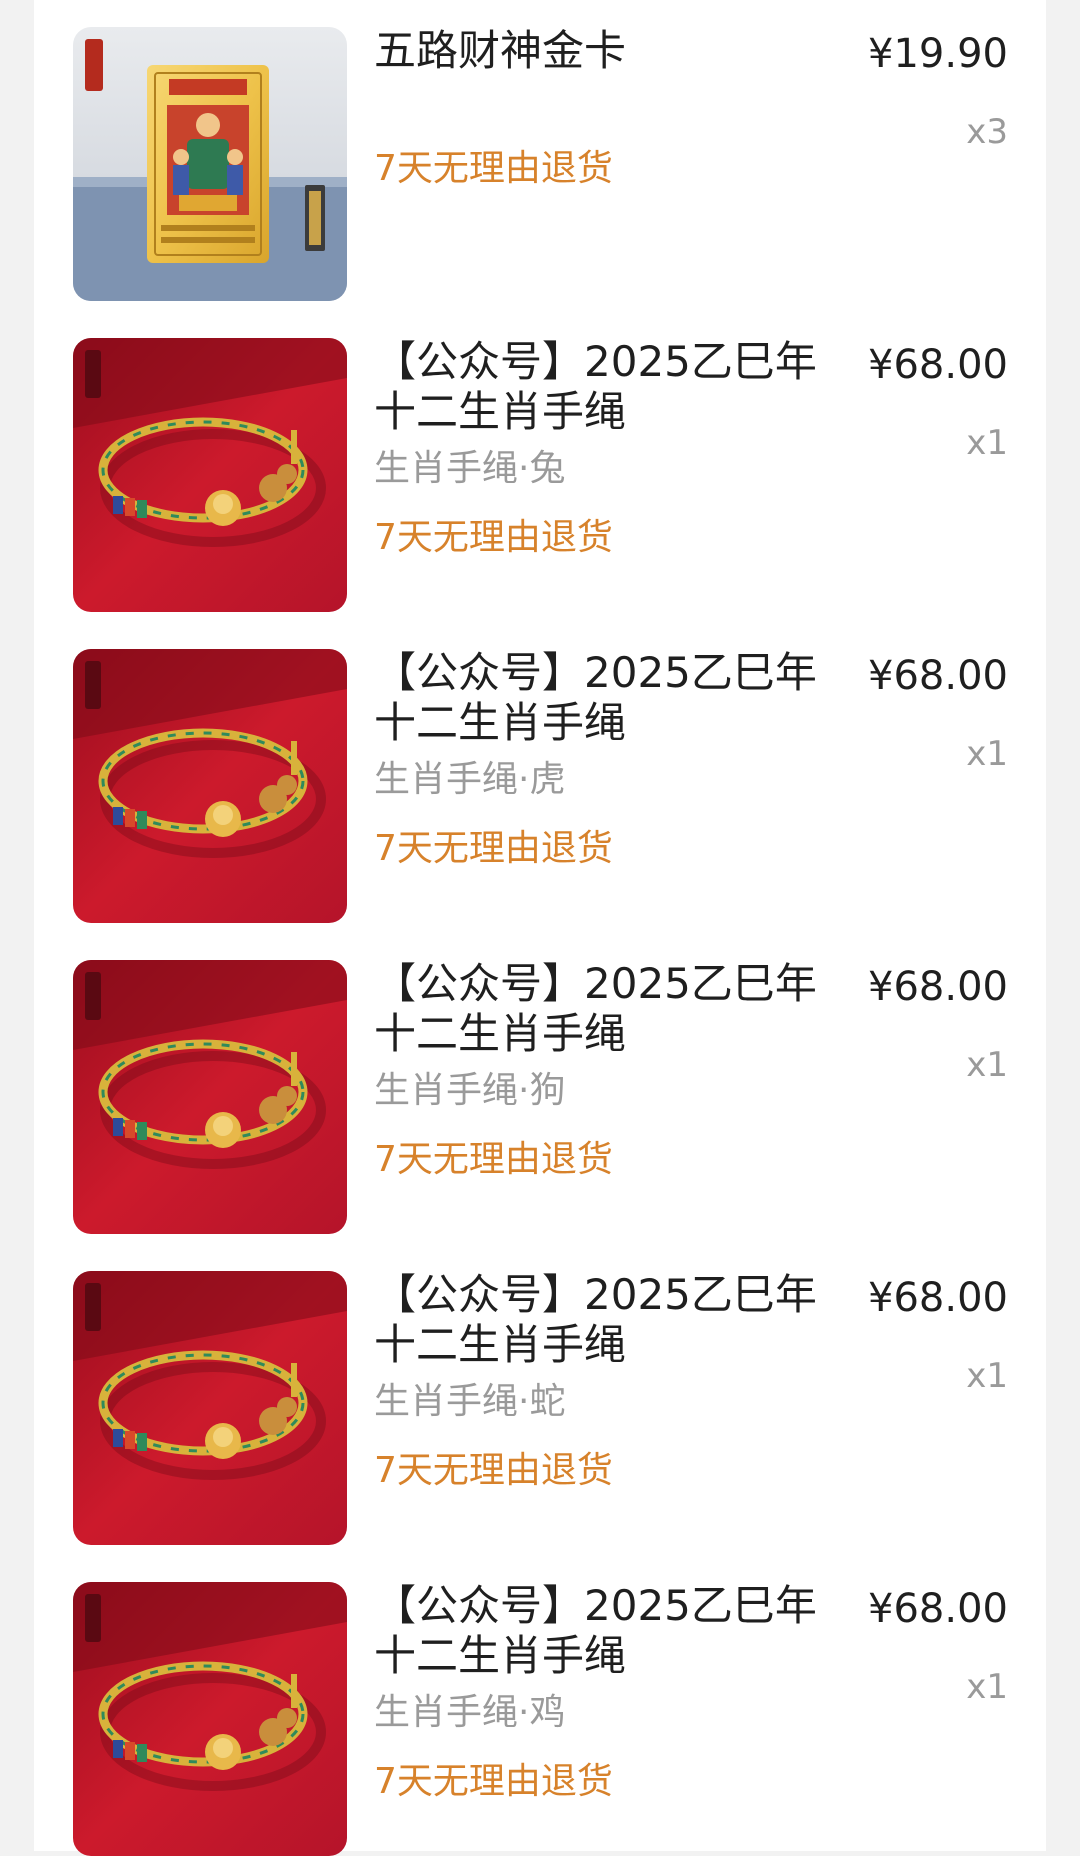 The height and width of the screenshot is (1856, 1080). Describe the element at coordinates (470, 1090) in the screenshot. I see `product-variant: 生肖手绳·狗` at that location.